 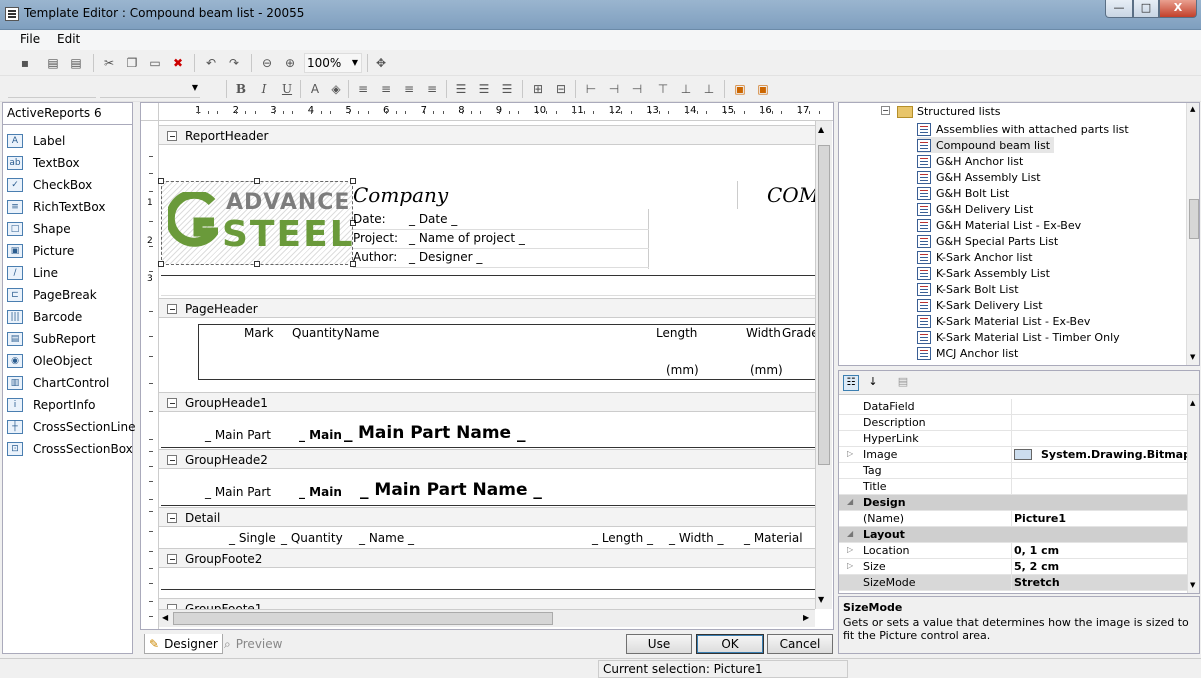 What do you see at coordinates (487, 402) in the screenshot?
I see `band-group-header1: GroupHeade1` at bounding box center [487, 402].